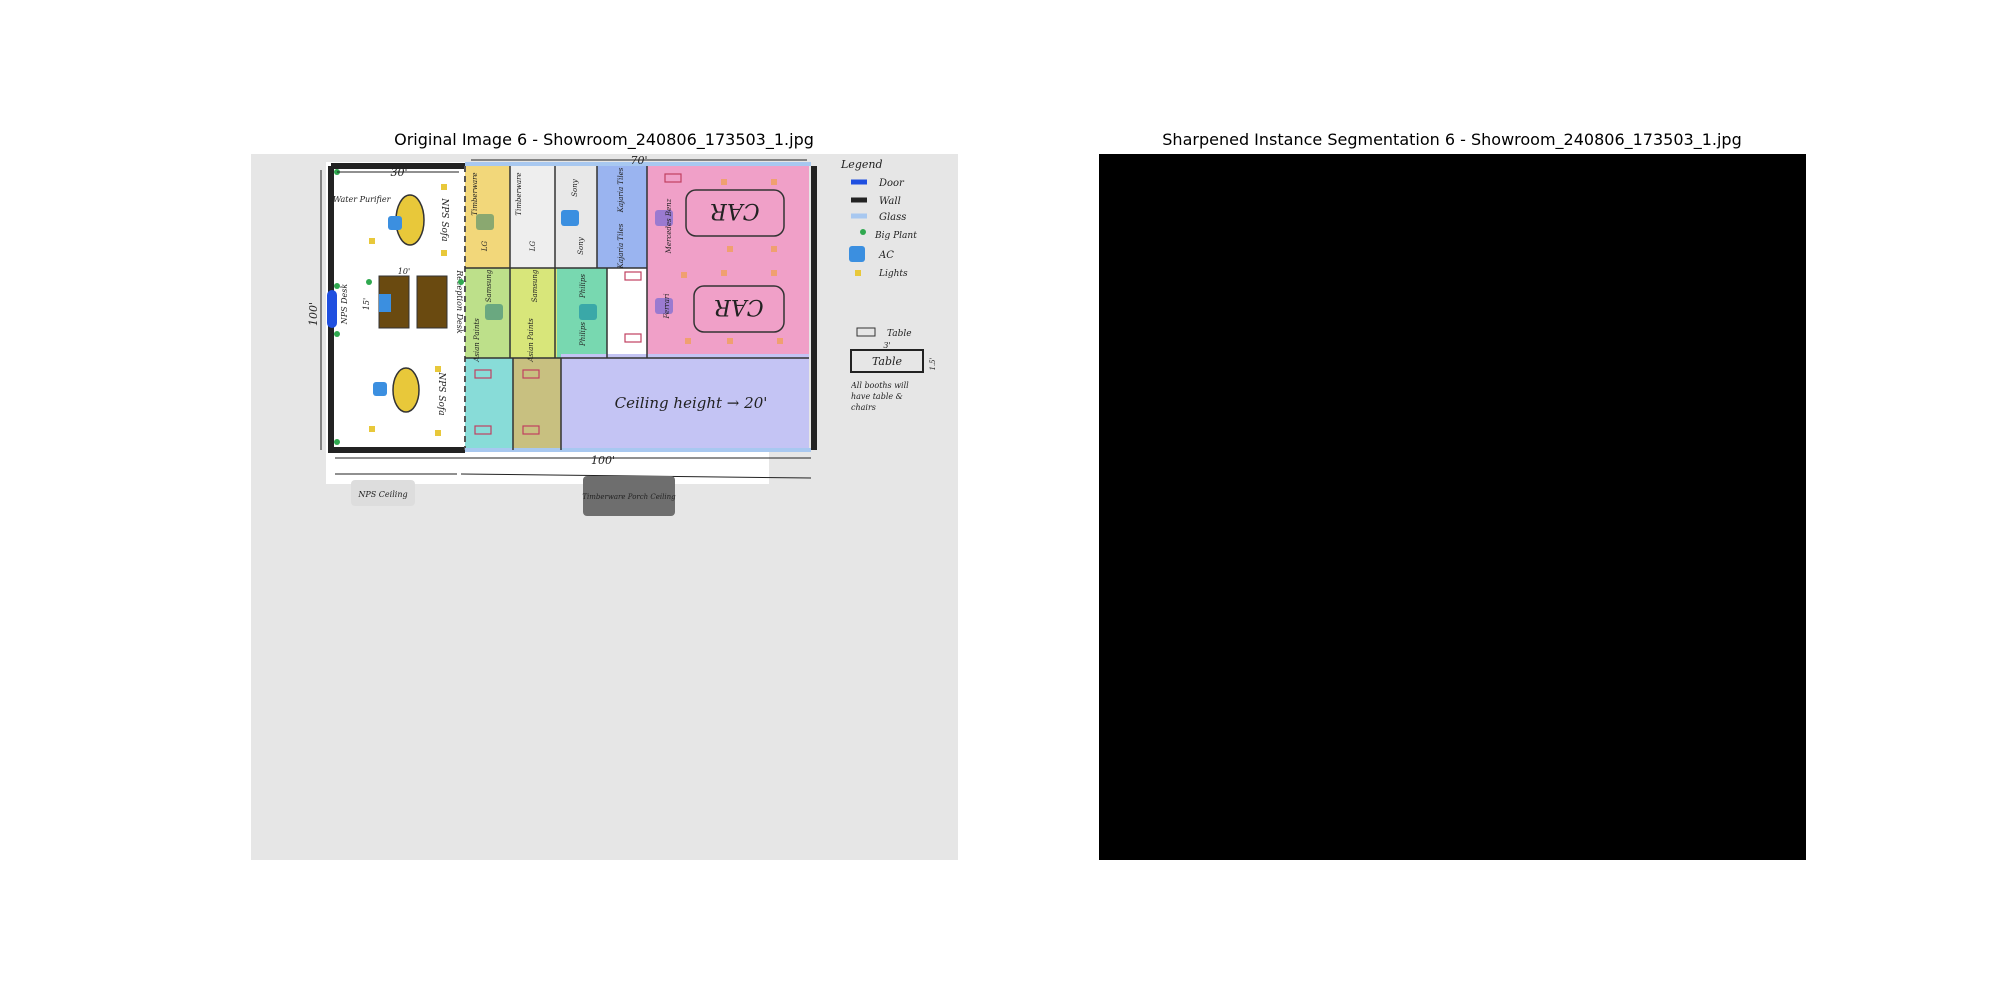 The height and width of the screenshot is (1000, 2000). Describe the element at coordinates (406, 390) in the screenshot. I see `sofa-bottom` at that location.